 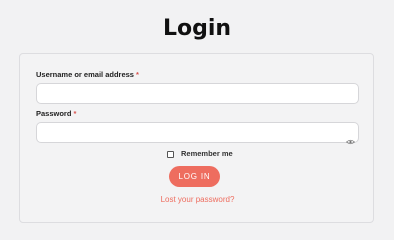 I want to click on eye-icon, so click(x=350, y=137).